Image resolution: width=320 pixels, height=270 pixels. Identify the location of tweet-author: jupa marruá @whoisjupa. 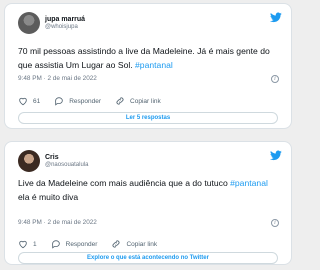
(51, 23).